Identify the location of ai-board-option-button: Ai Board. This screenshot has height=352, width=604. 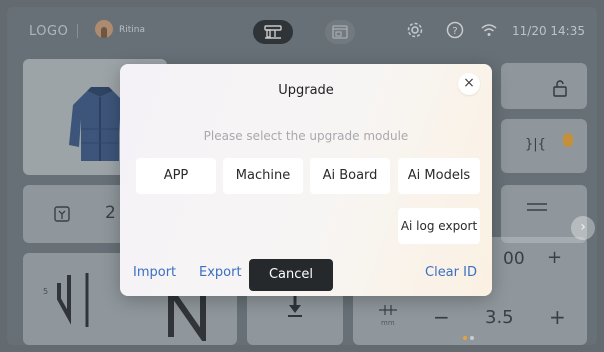
(350, 176).